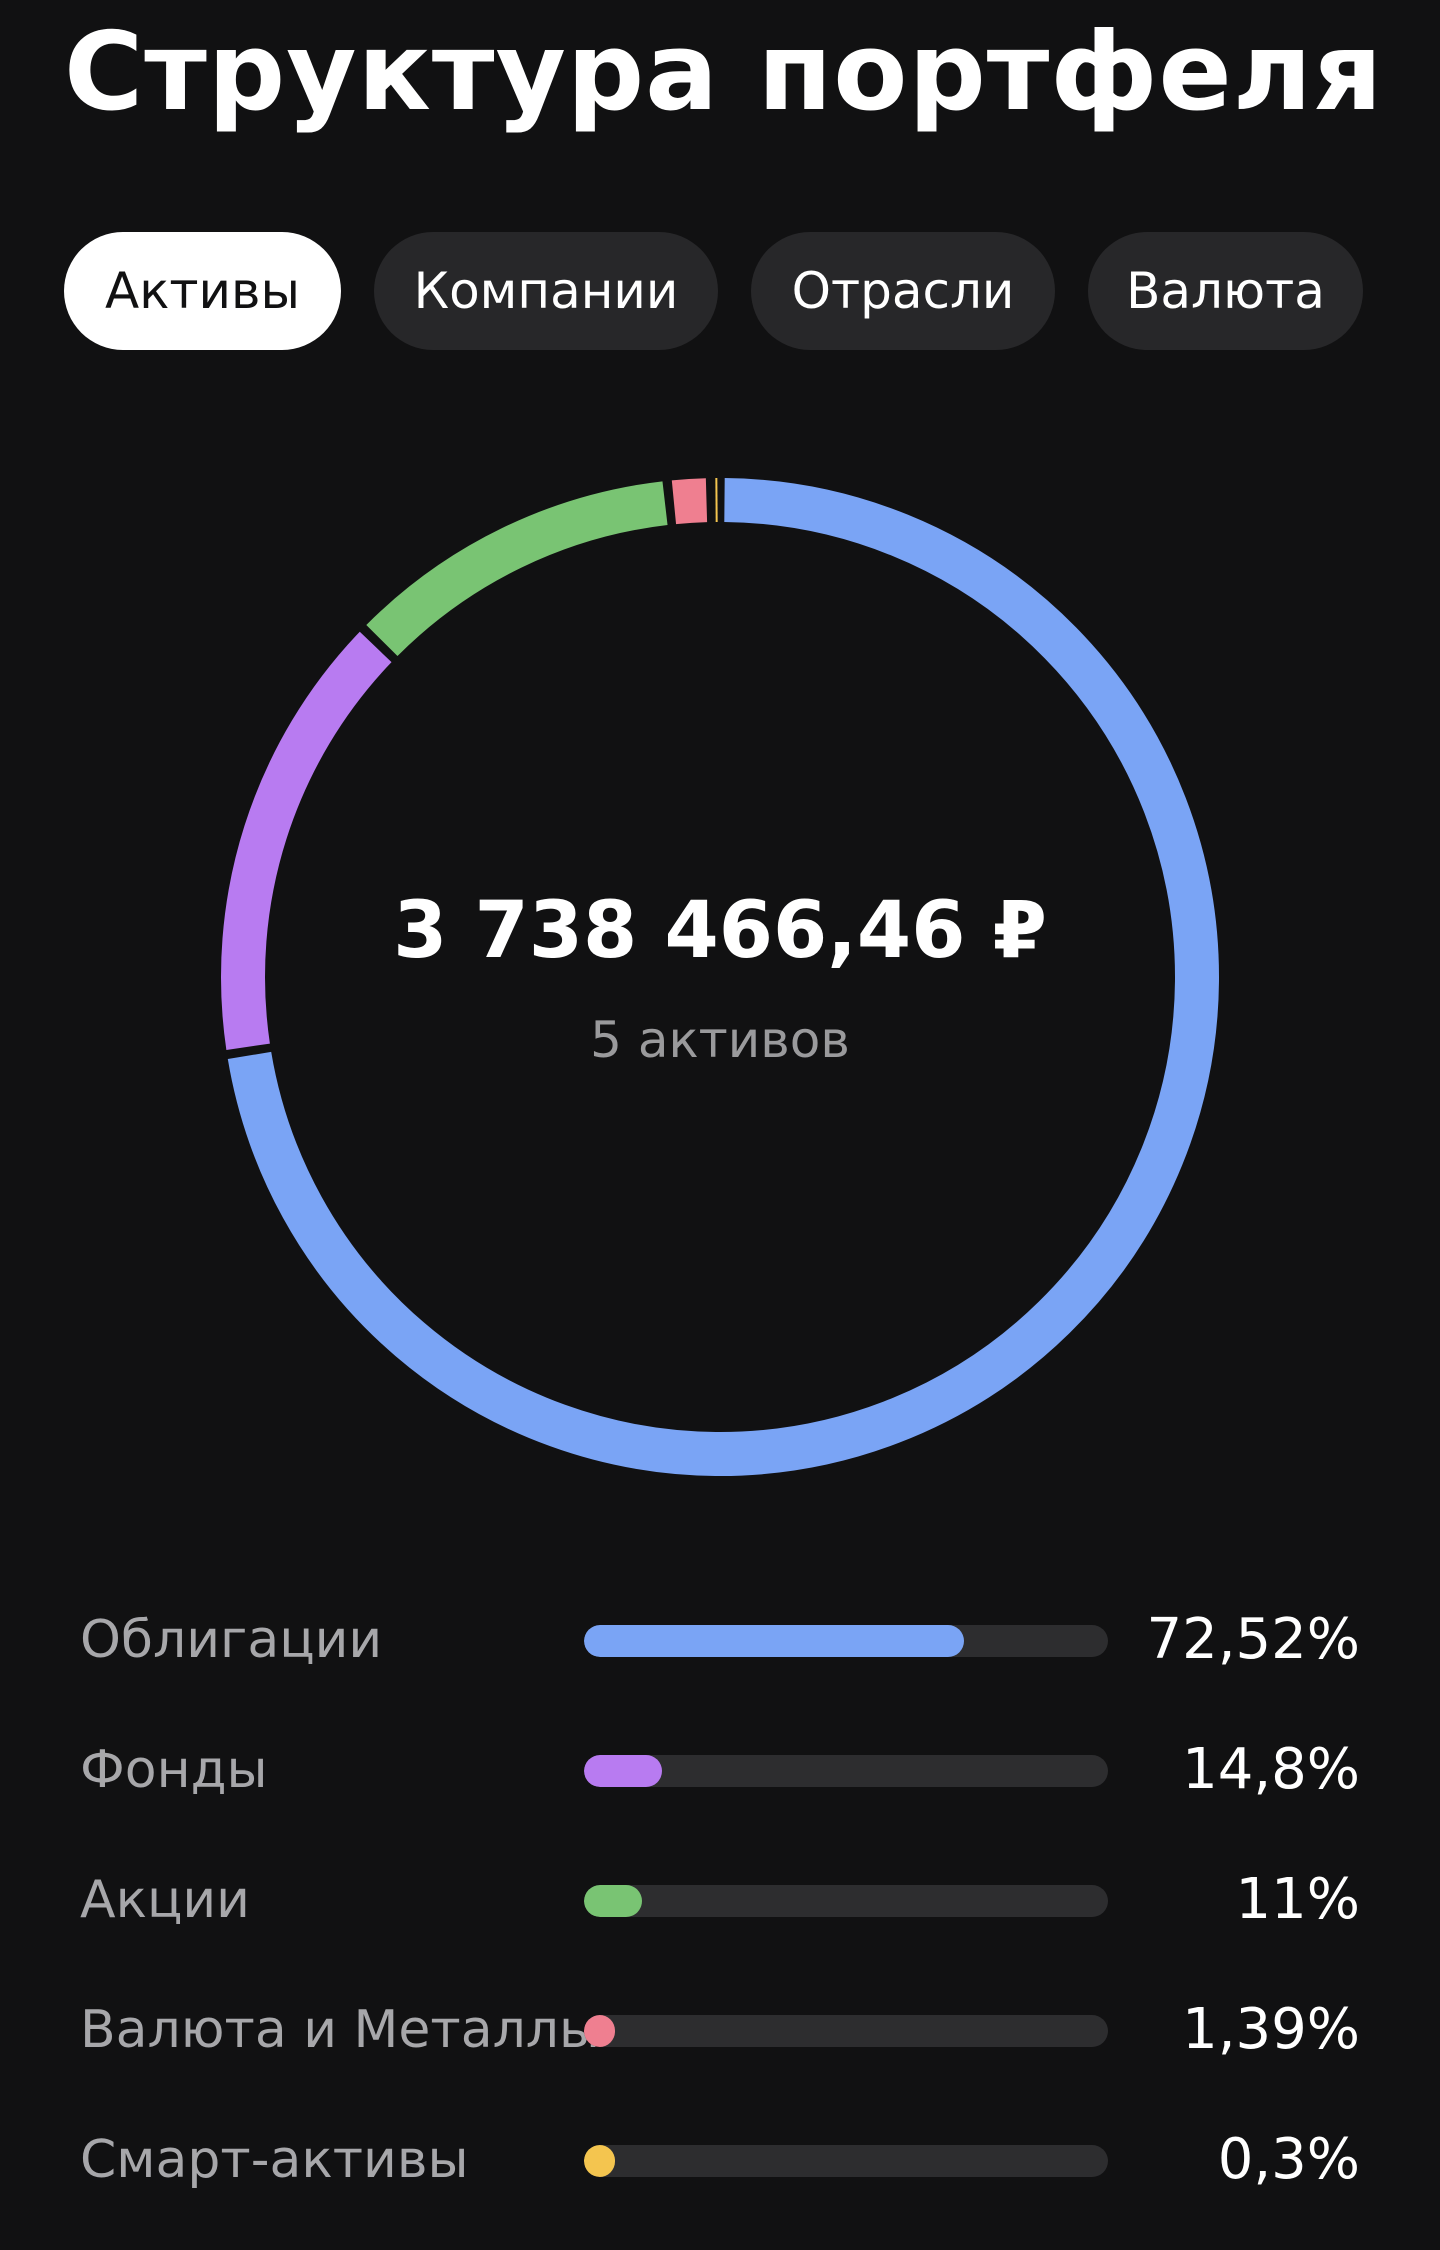  Describe the element at coordinates (720, 931) in the screenshot. I see `portfolio-total-value: 3 738 466,46 ₽` at that location.